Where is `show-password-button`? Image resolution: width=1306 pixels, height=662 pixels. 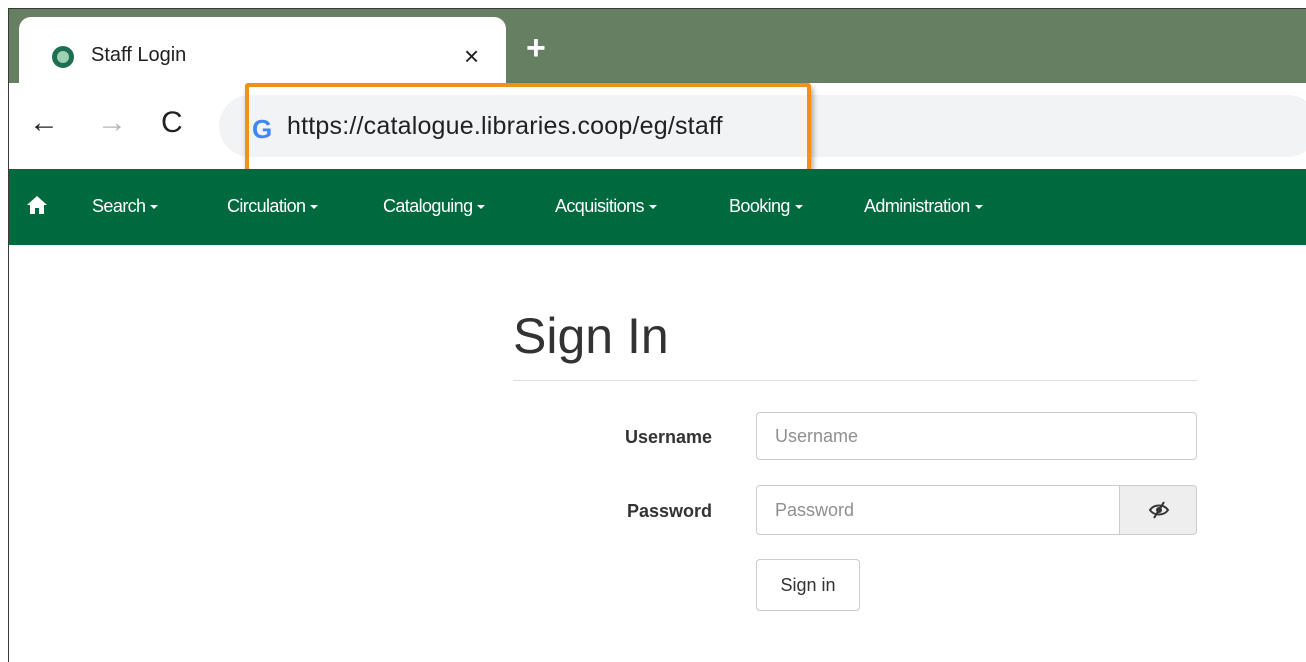 show-password-button is located at coordinates (1158, 510).